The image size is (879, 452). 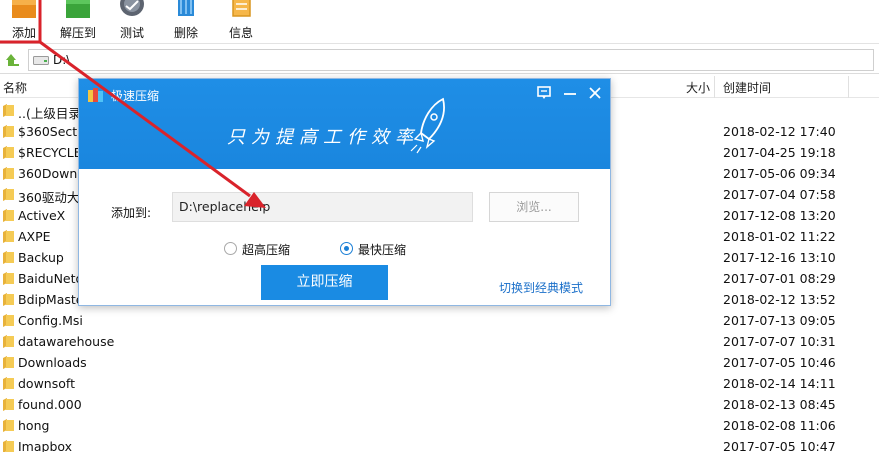 What do you see at coordinates (50, 320) in the screenshot?
I see `file-name: Config.Msi` at bounding box center [50, 320].